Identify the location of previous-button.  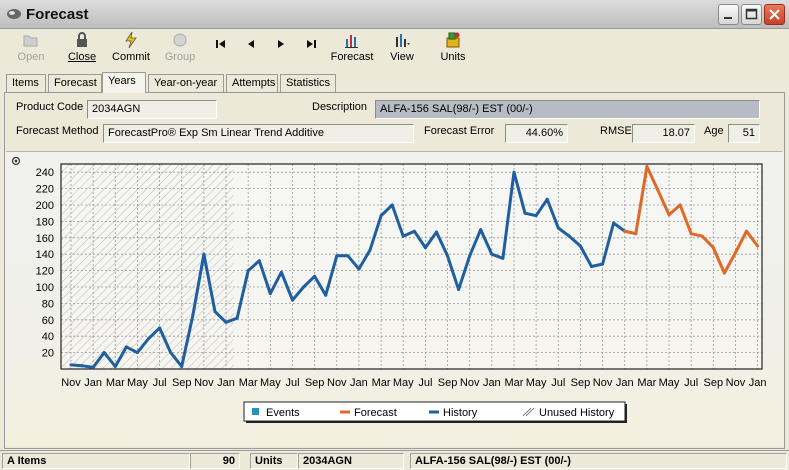
(251, 45).